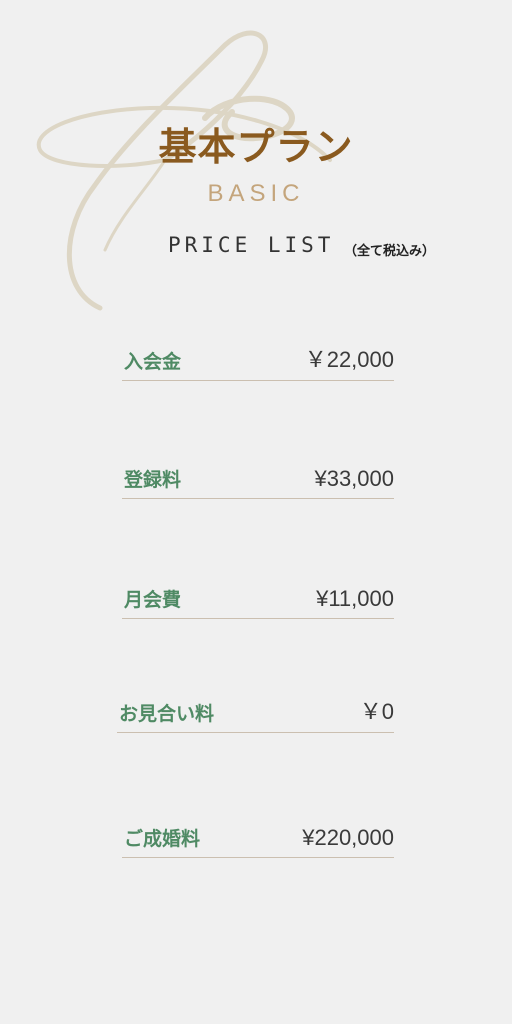  I want to click on price-label: 月会費, so click(153, 600).